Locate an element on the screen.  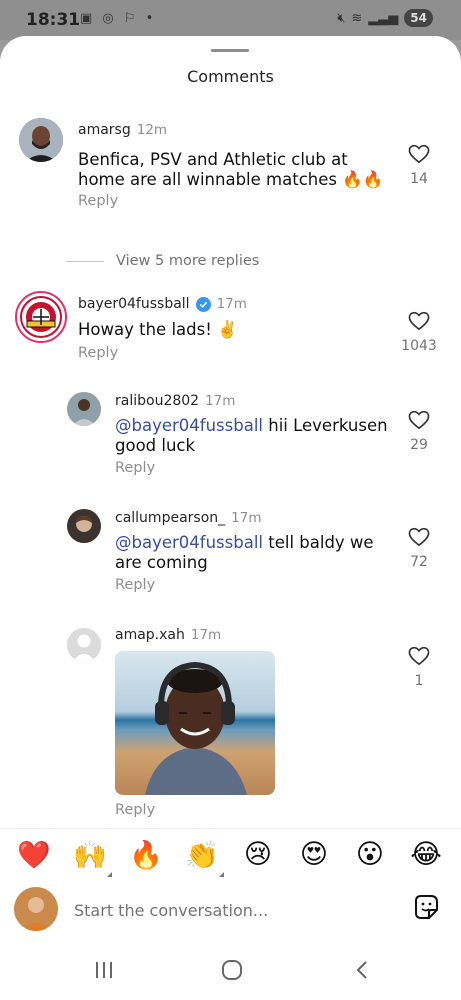
like-count: 1043 is located at coordinates (419, 346).